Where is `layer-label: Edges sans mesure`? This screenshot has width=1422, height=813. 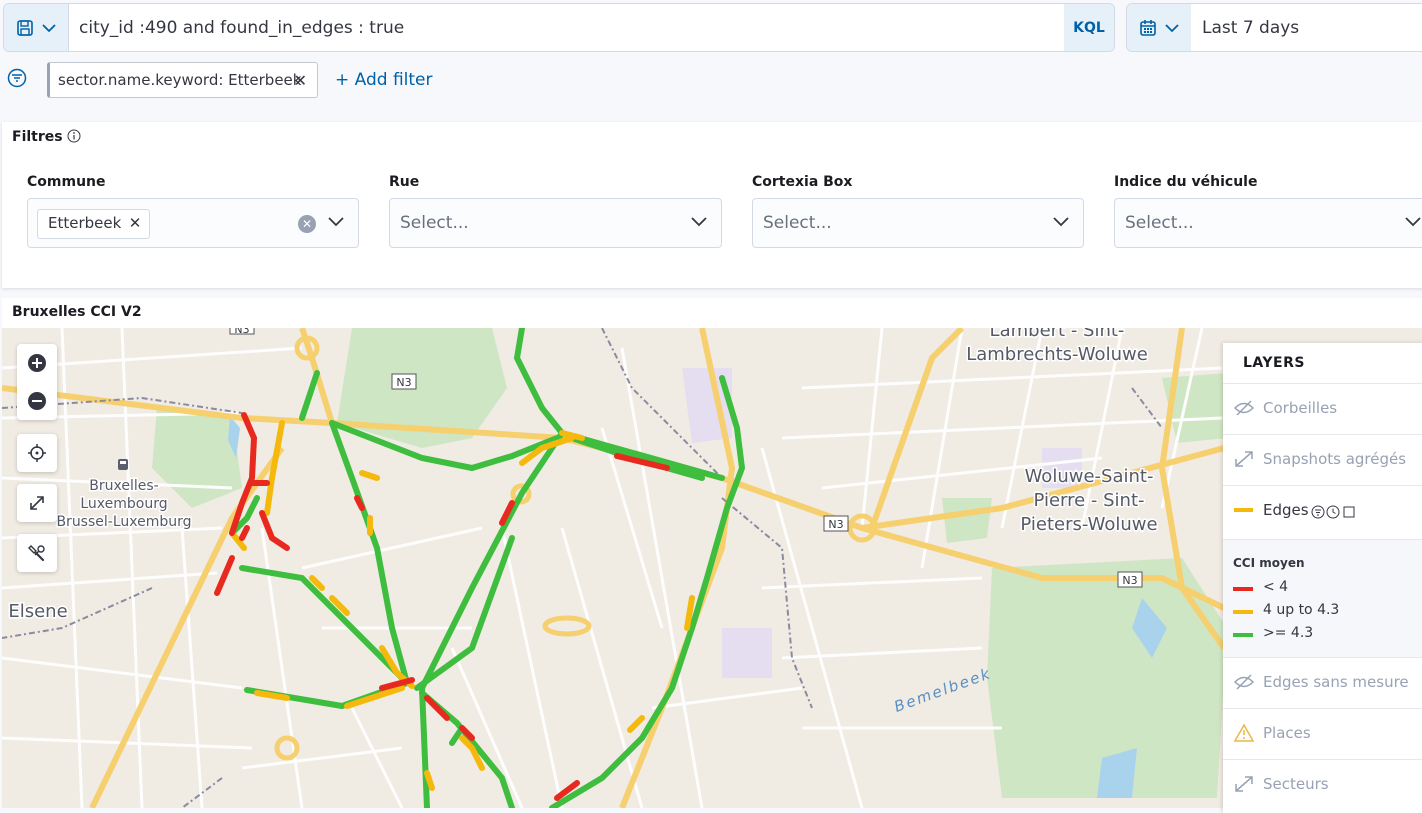 layer-label: Edges sans mesure is located at coordinates (1336, 682).